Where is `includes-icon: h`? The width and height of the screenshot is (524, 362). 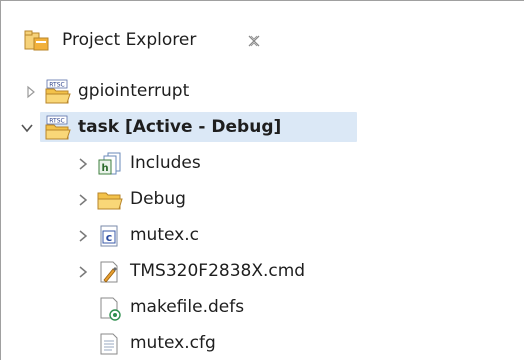
includes-icon: h is located at coordinates (109, 163).